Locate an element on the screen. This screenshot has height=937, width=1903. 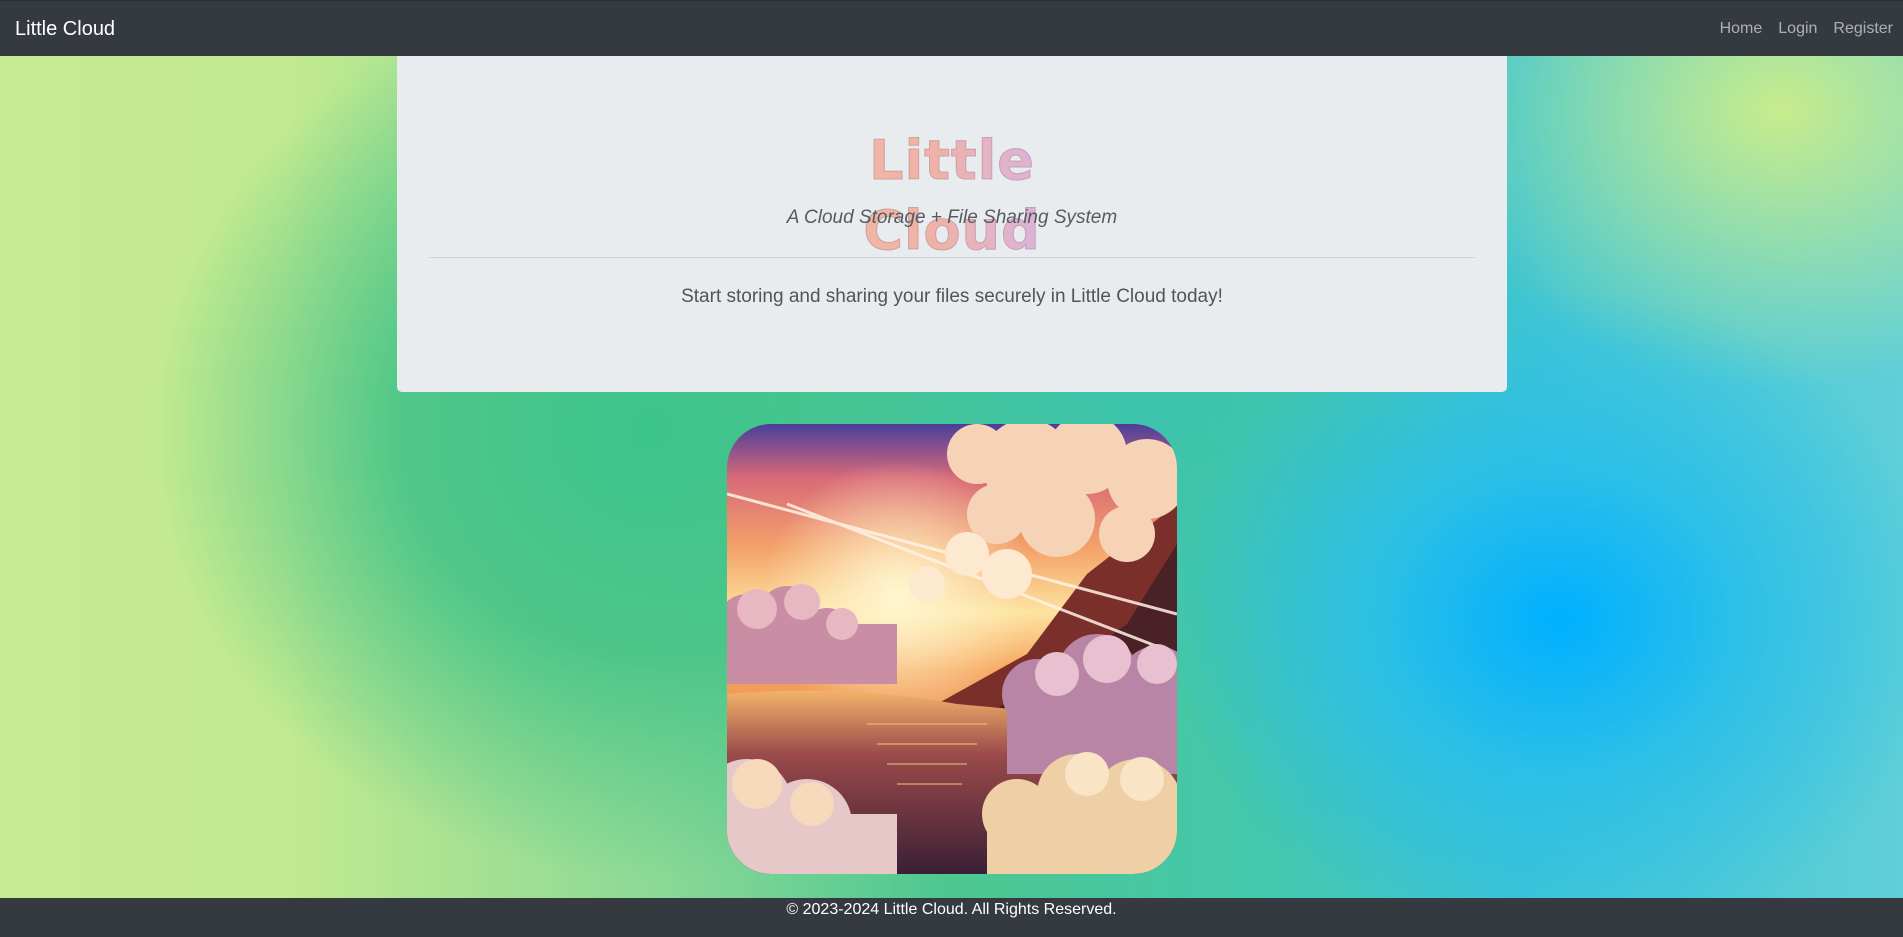
nav-link-register: Register is located at coordinates (1863, 29).